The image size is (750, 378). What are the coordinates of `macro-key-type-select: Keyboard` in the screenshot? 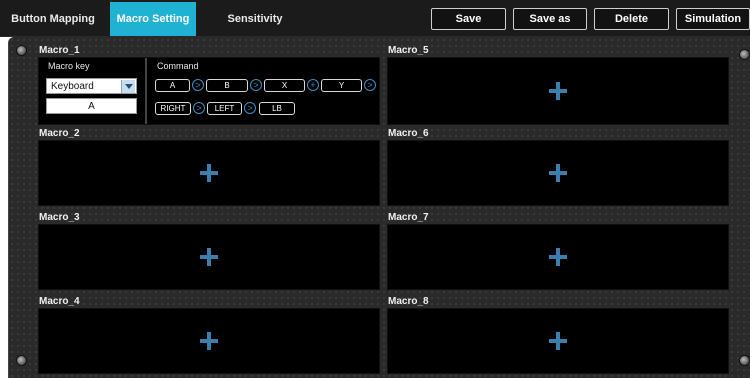 It's located at (91, 86).